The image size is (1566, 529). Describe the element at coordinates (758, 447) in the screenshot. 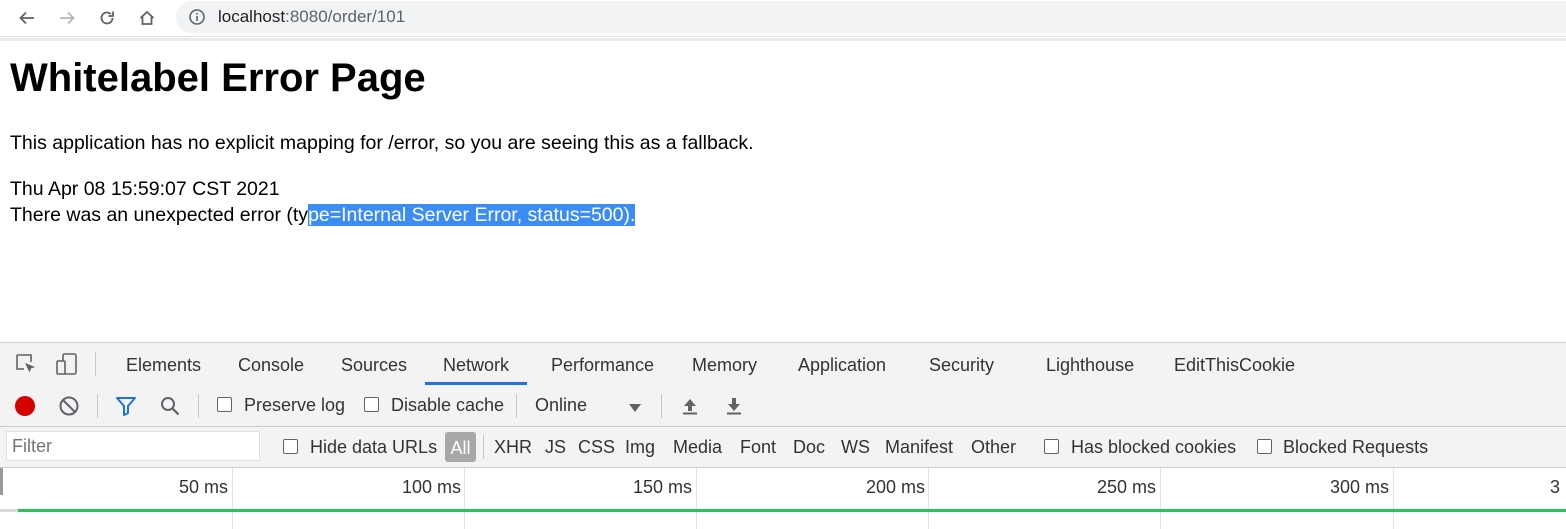

I see `filter-type-font: Font` at that location.